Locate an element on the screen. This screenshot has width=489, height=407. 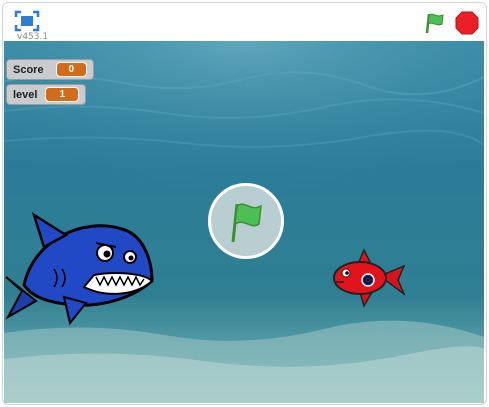
level-monitor-value: 1 is located at coordinates (62, 94).